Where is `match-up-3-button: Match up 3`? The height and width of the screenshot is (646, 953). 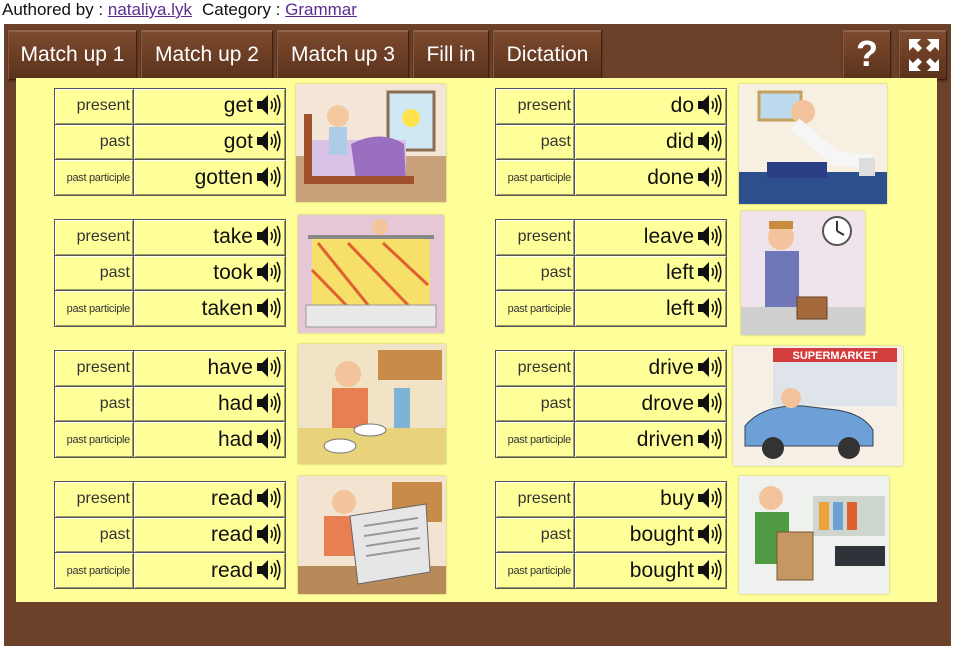 match-up-3-button: Match up 3 is located at coordinates (343, 55).